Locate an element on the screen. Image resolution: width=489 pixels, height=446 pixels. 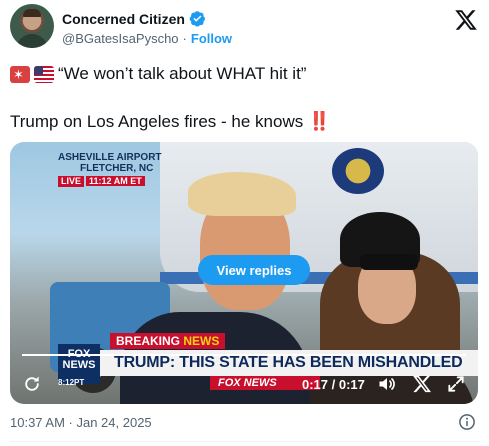
verified-badge-icon is located at coordinates (197, 19).